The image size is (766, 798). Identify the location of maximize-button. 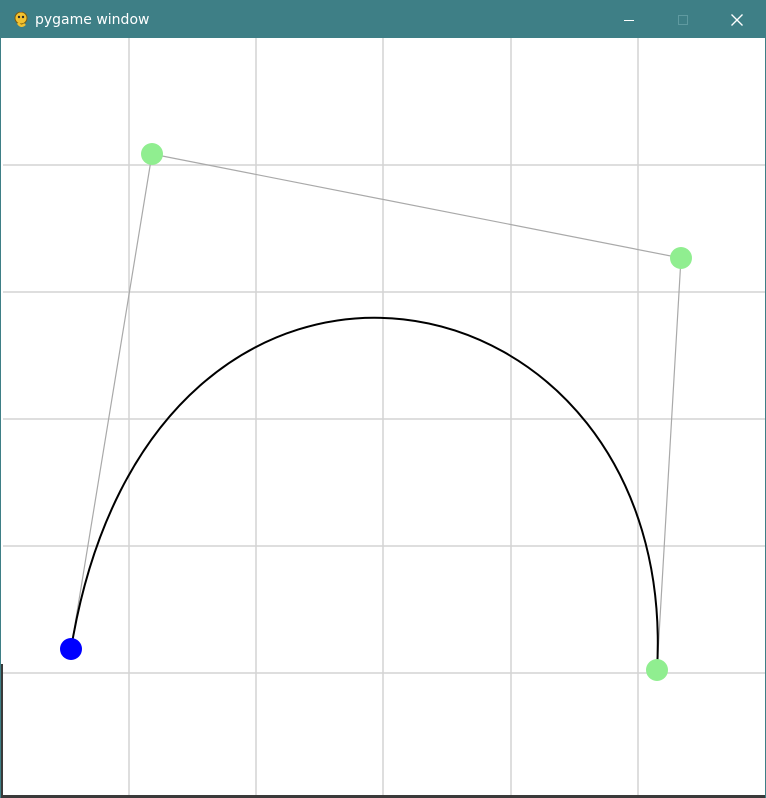
(683, 19).